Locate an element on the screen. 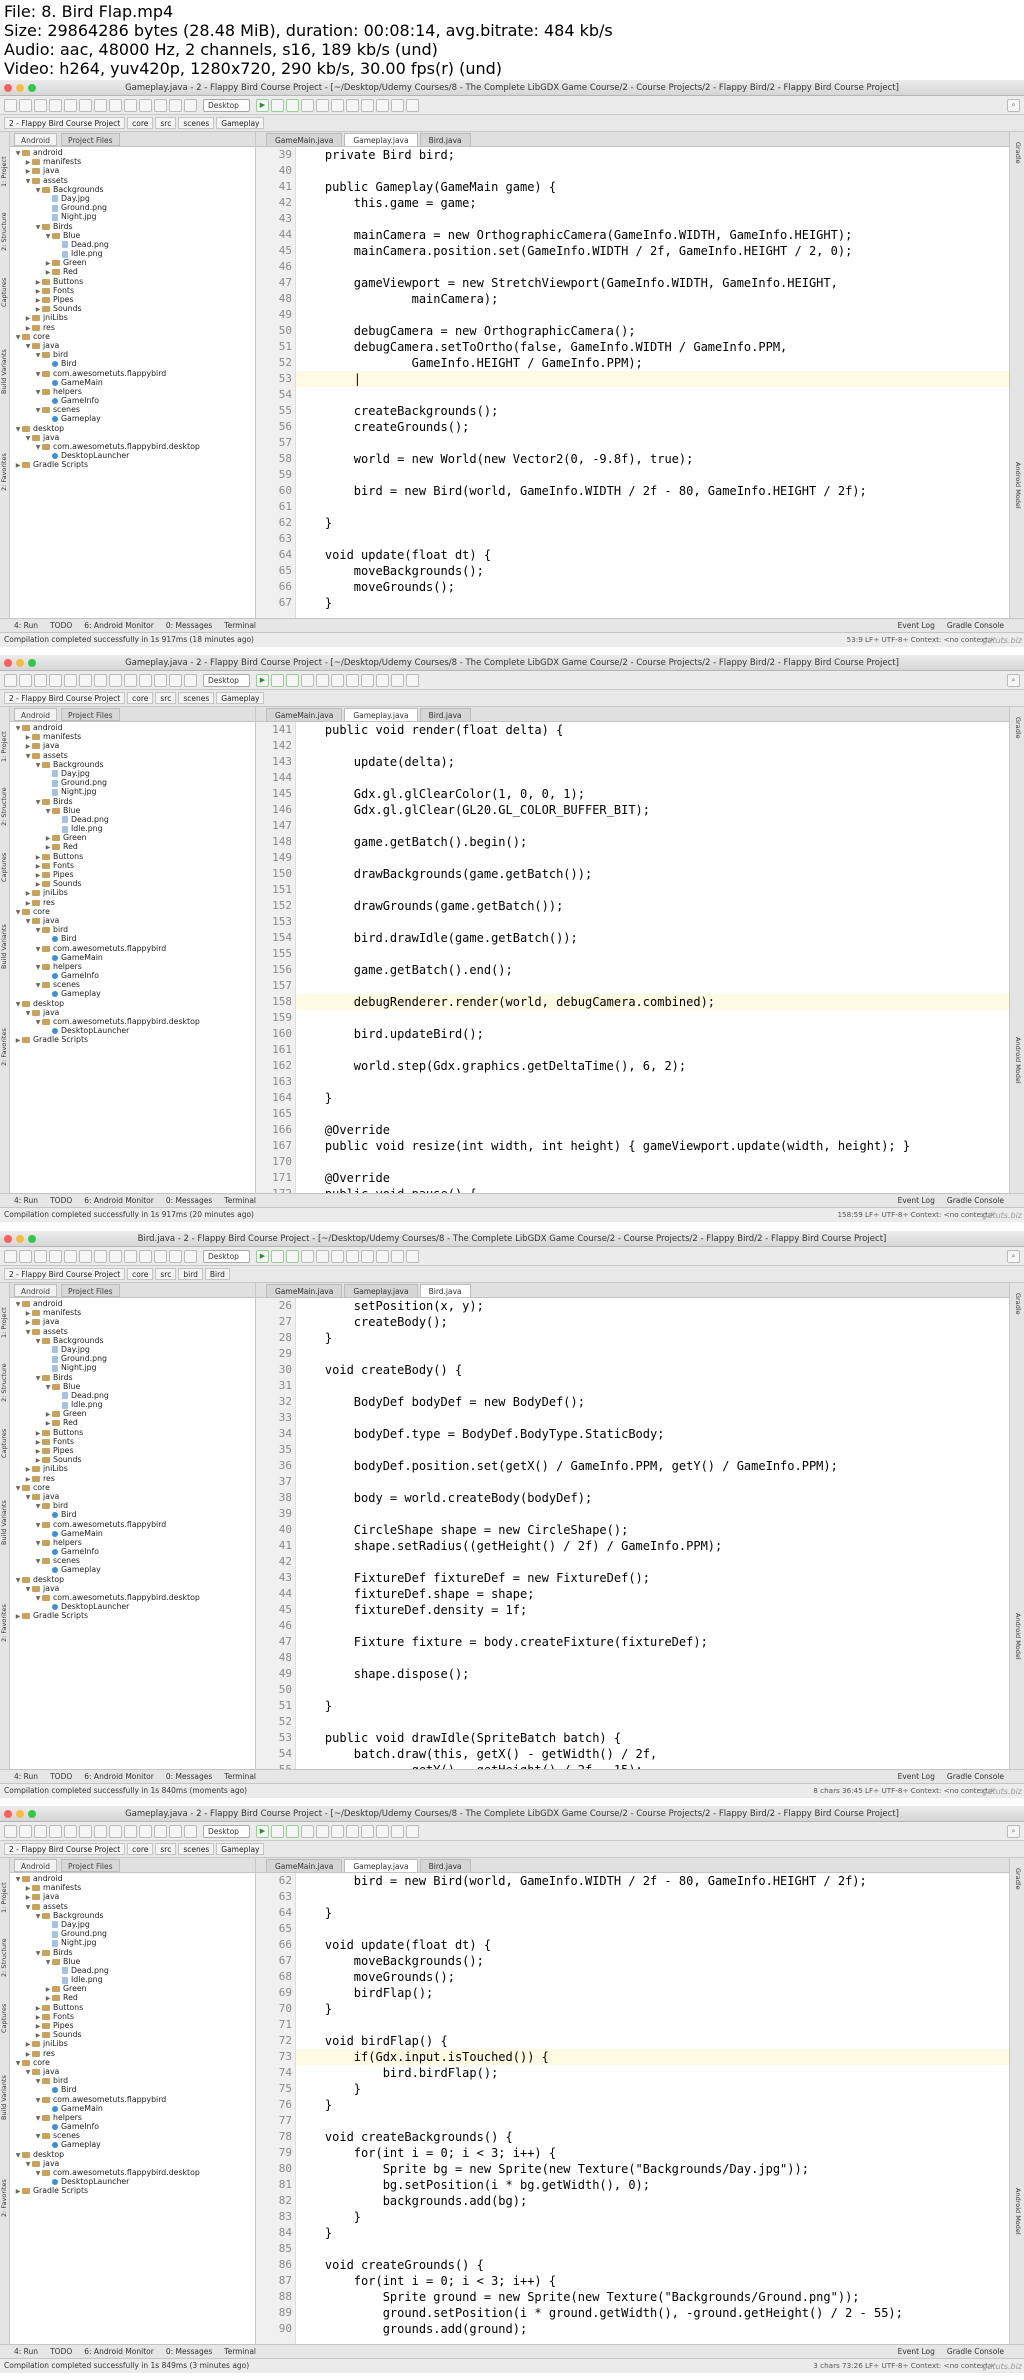 The width and height of the screenshot is (1024, 2380). code-line: 30 void createBody() { is located at coordinates (644, 1370).